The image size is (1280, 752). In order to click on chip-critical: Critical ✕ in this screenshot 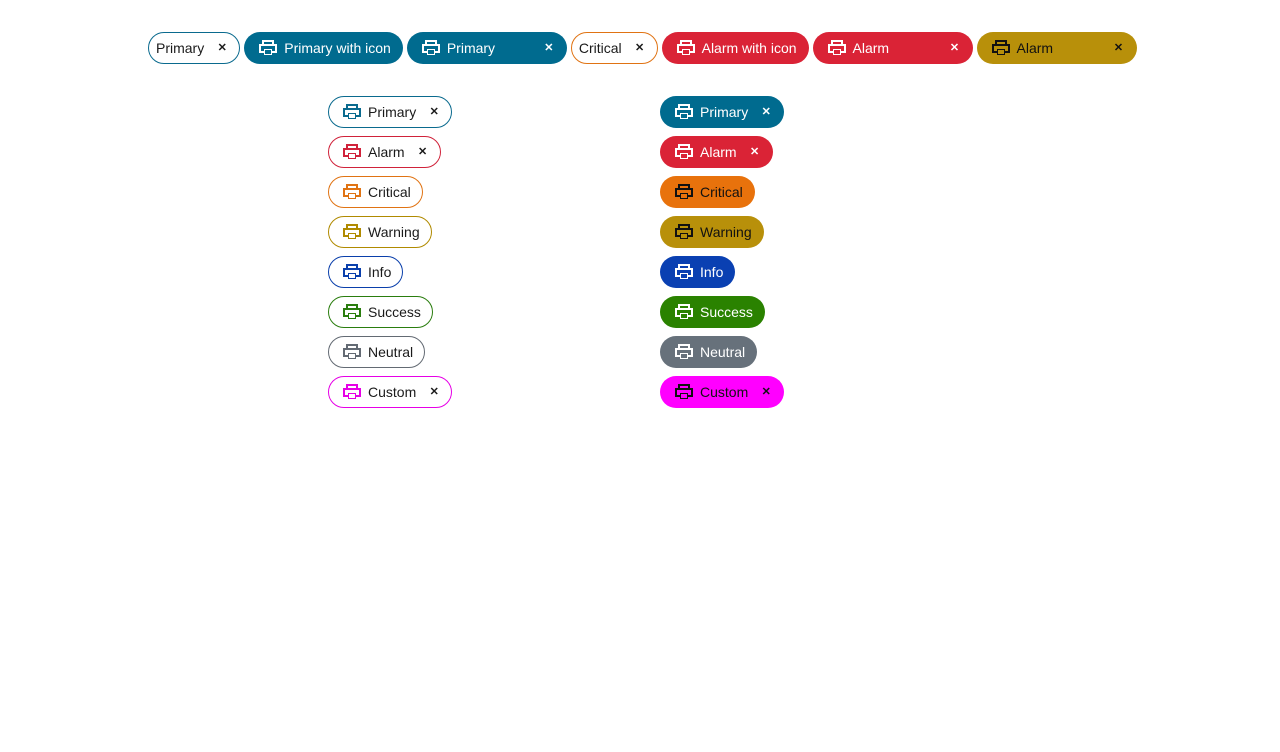, I will do `click(614, 48)`.